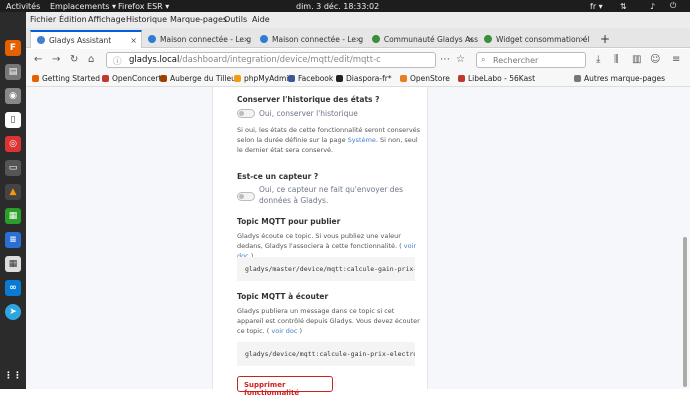 The height and width of the screenshot is (397, 690). What do you see at coordinates (38, 59) in the screenshot?
I see `back-icon: ←` at bounding box center [38, 59].